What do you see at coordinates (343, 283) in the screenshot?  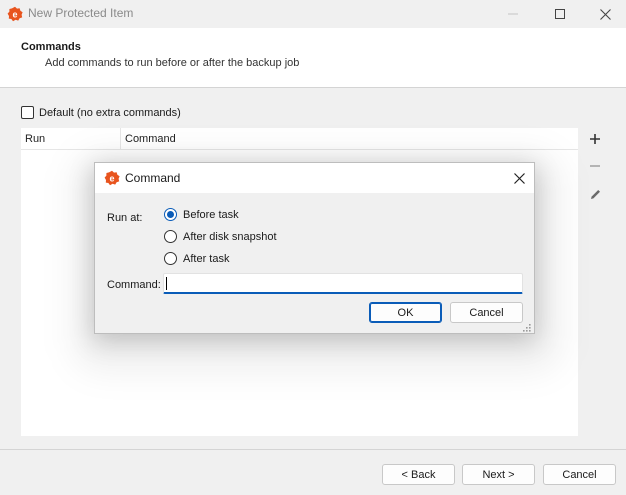 I see `command-input` at bounding box center [343, 283].